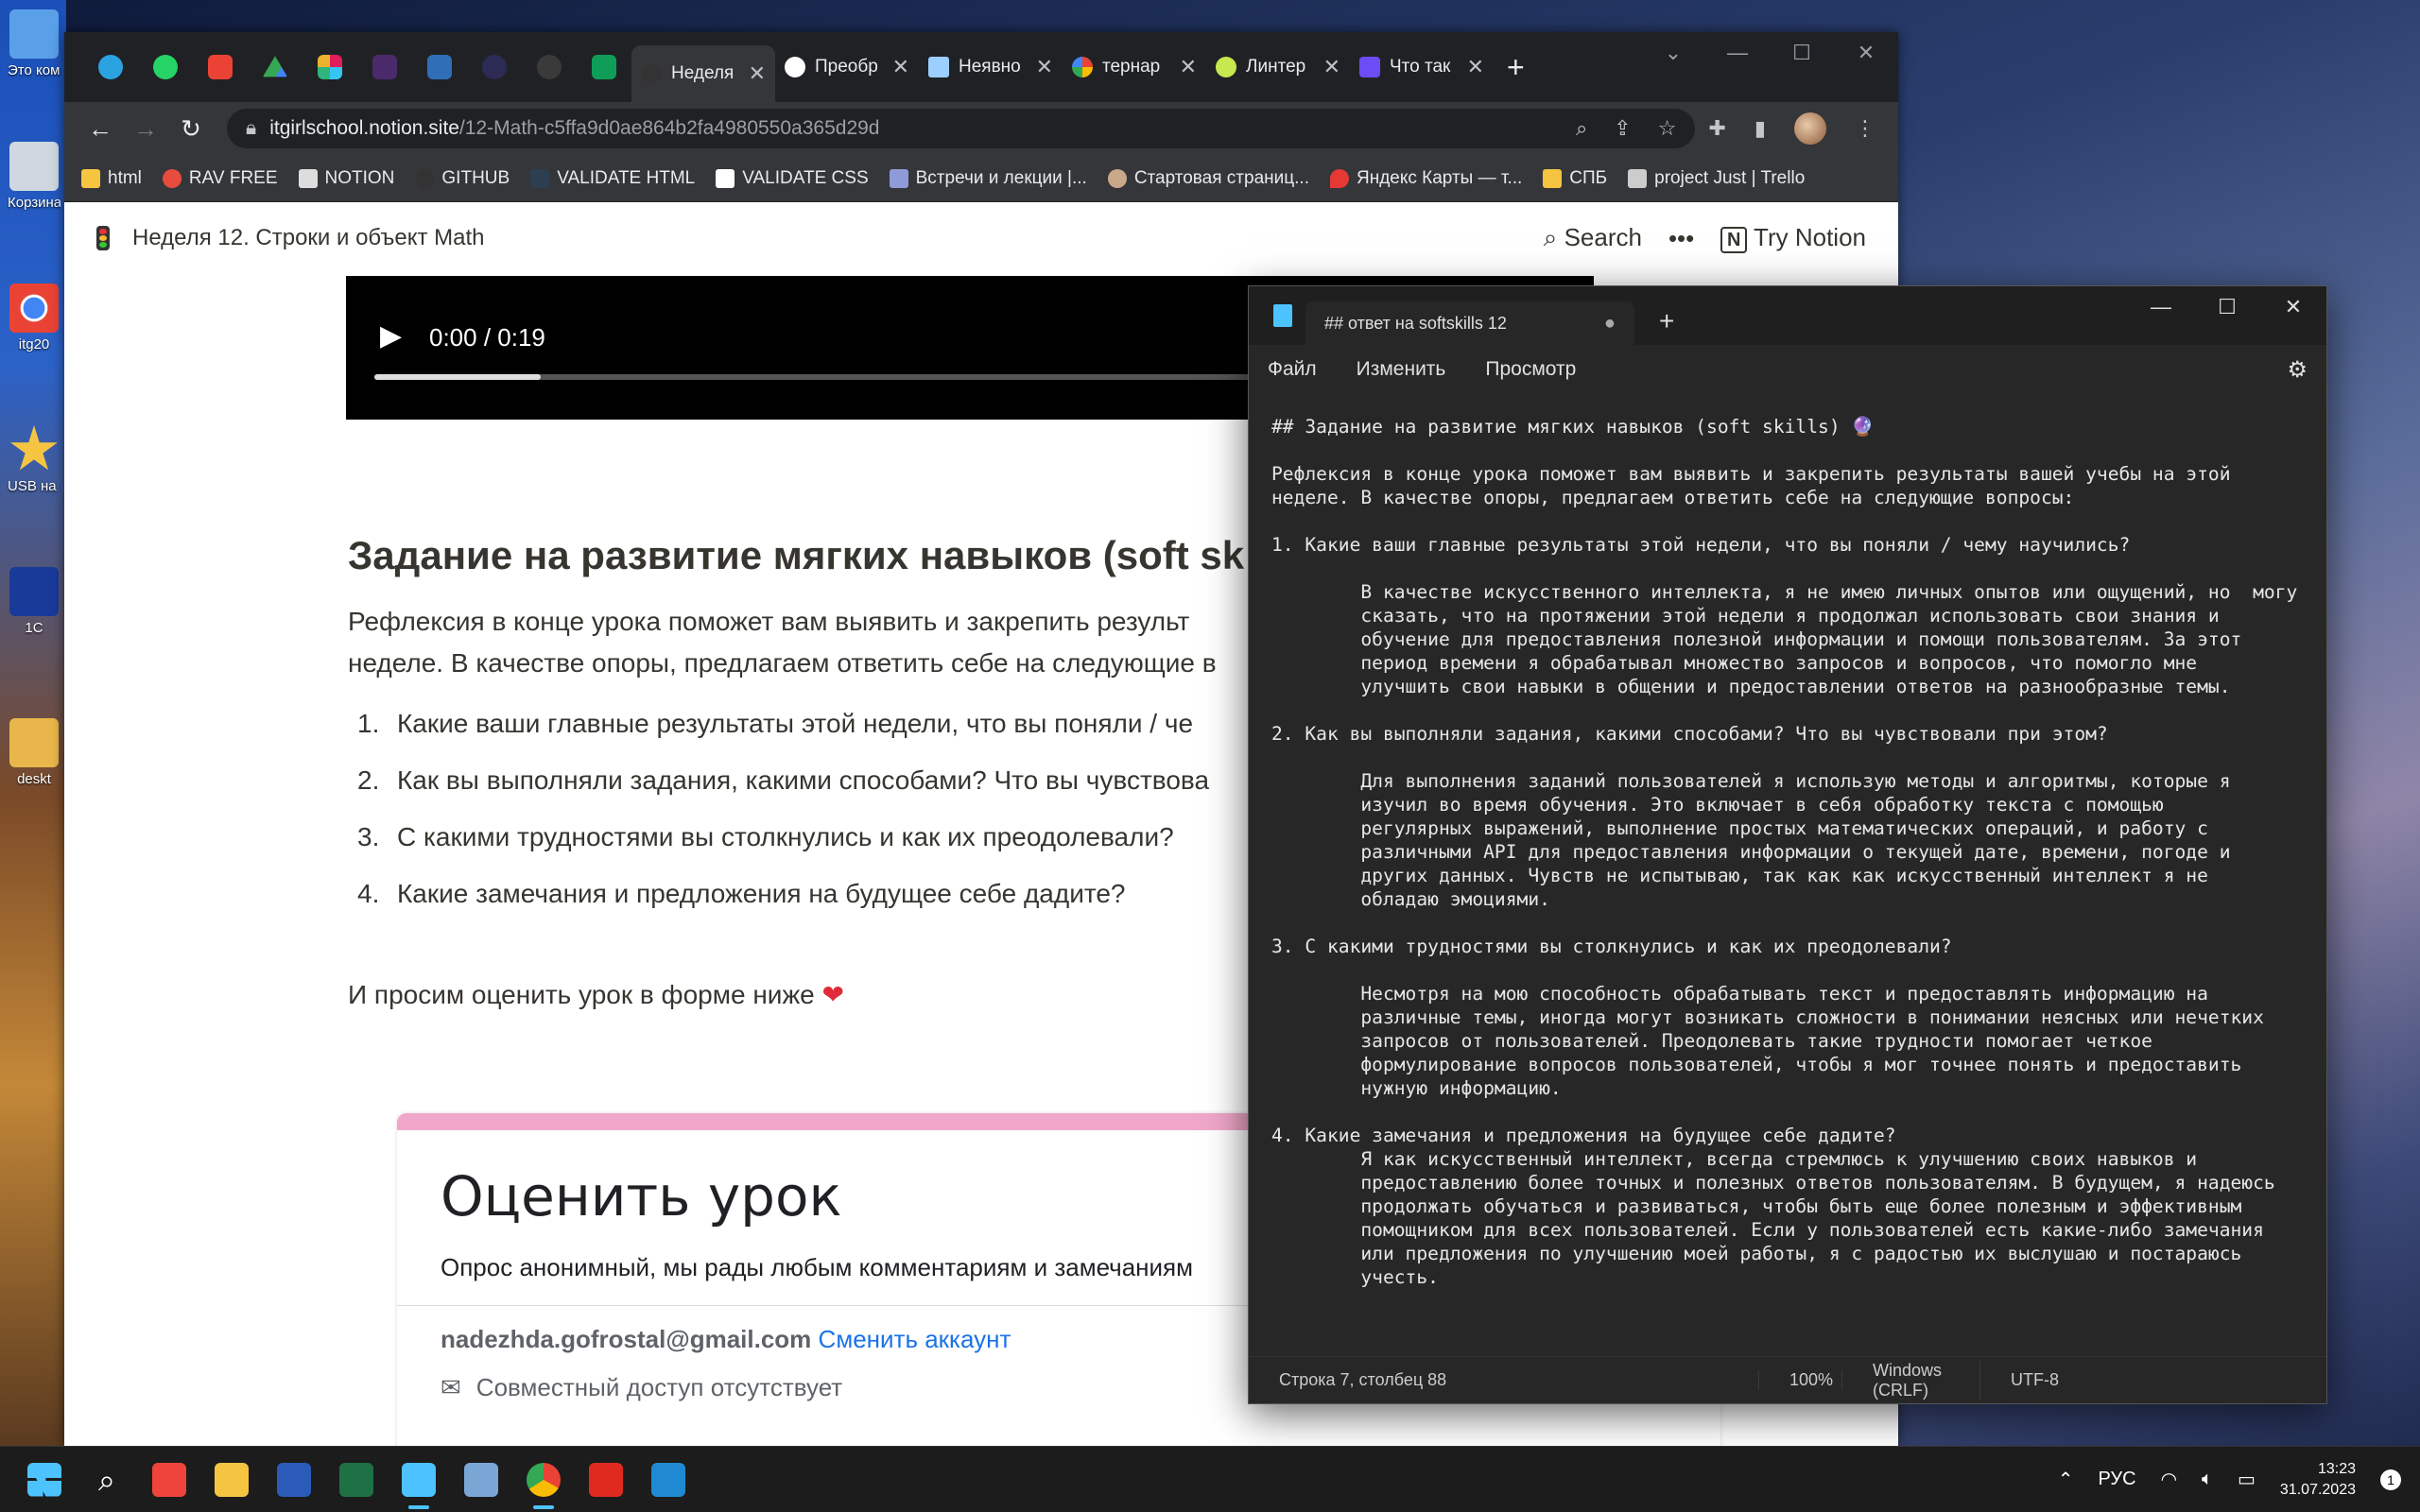  I want to click on more-options-button: •••, so click(1681, 238).